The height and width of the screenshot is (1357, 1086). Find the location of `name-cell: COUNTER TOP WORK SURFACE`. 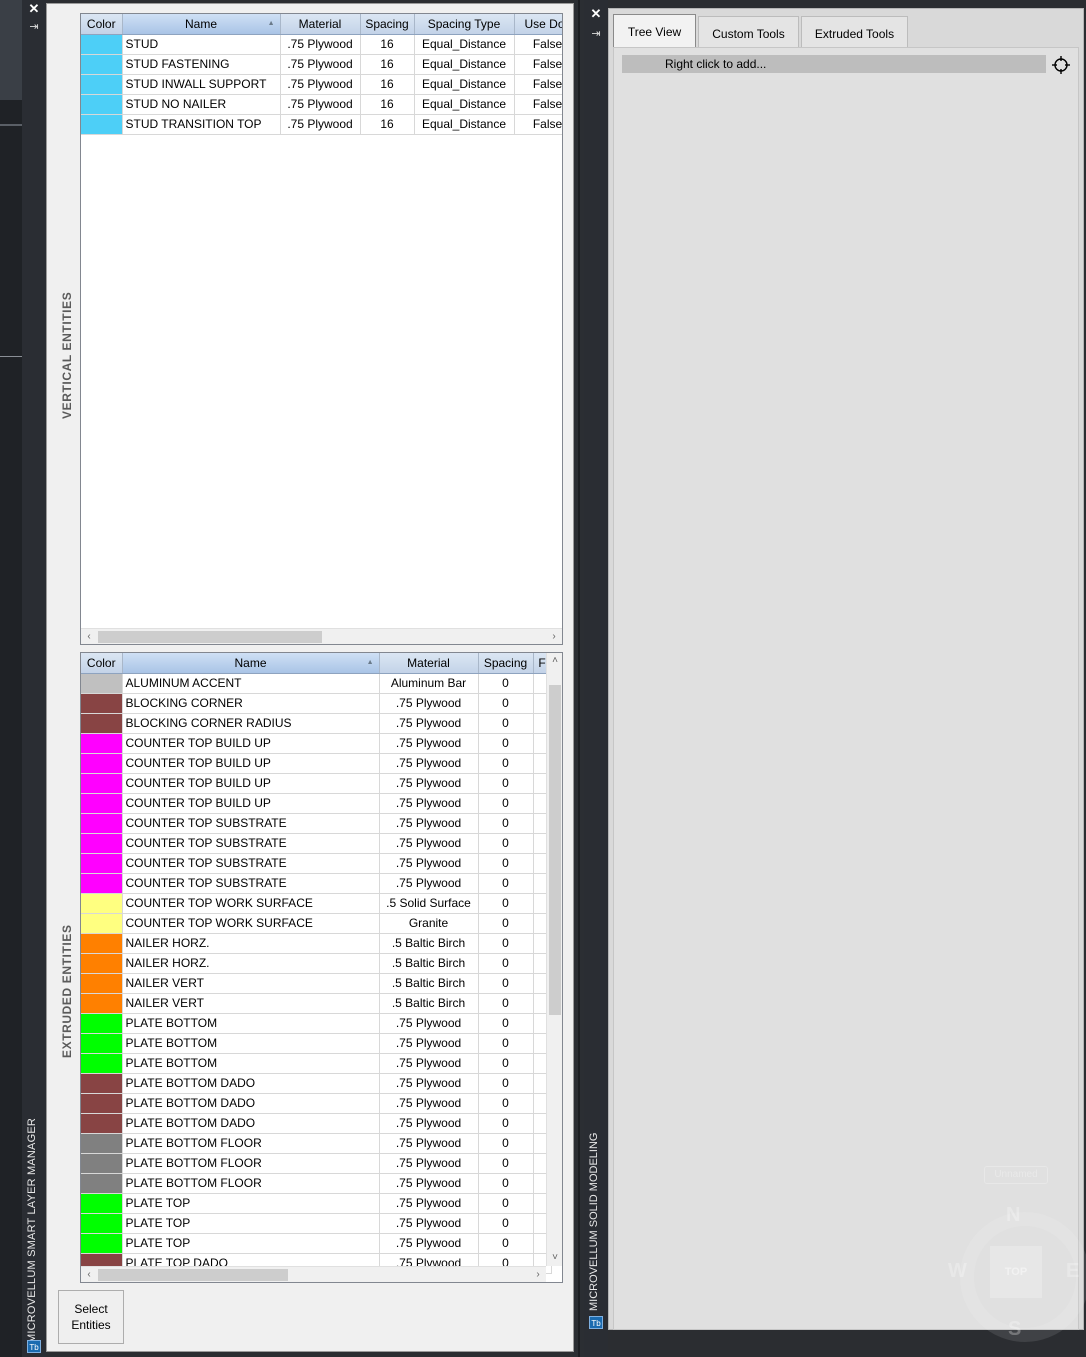

name-cell: COUNTER TOP WORK SURFACE is located at coordinates (251, 903).